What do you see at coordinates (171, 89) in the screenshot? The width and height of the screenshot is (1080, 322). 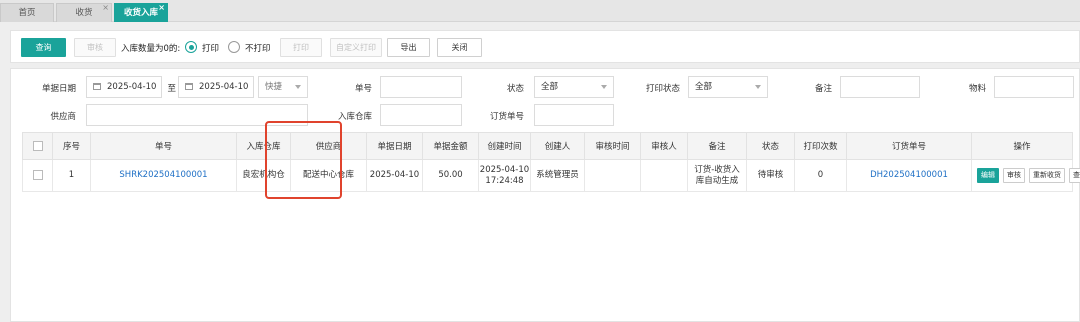 I see `to-label: 至` at bounding box center [171, 89].